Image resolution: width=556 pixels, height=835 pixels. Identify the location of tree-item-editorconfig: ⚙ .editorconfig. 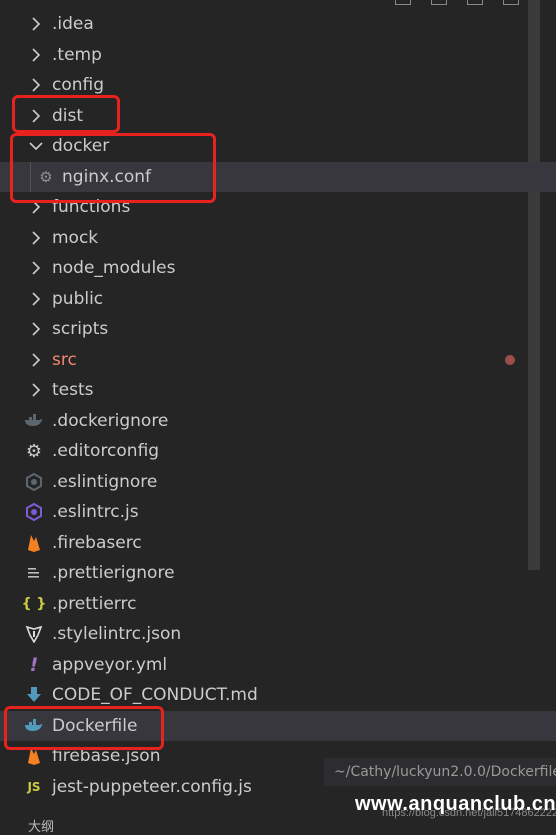
(278, 451).